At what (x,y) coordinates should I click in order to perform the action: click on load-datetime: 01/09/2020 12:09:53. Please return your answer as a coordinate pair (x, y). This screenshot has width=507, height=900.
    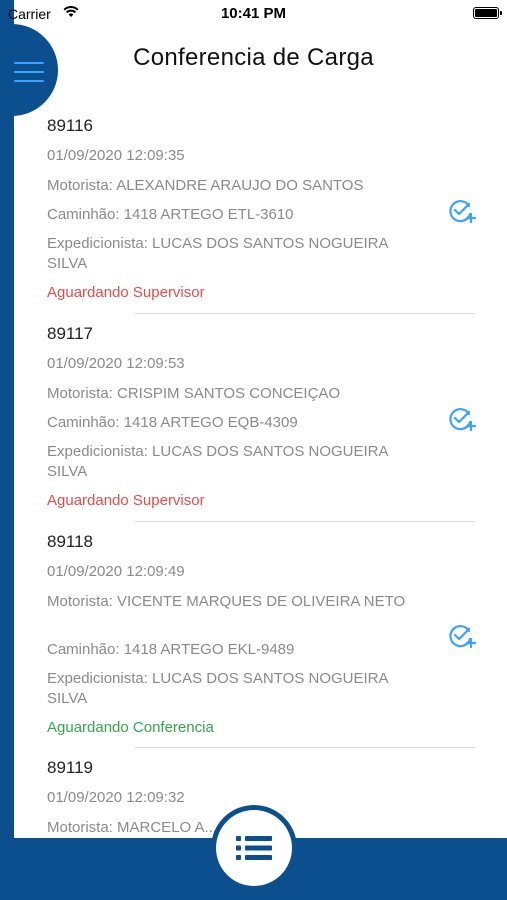
    Looking at the image, I should click on (116, 363).